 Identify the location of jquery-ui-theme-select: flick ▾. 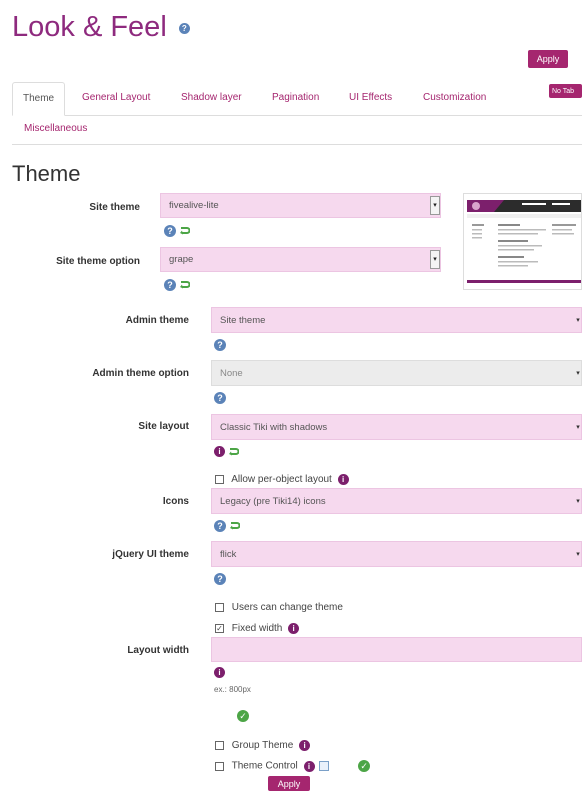
(396, 554).